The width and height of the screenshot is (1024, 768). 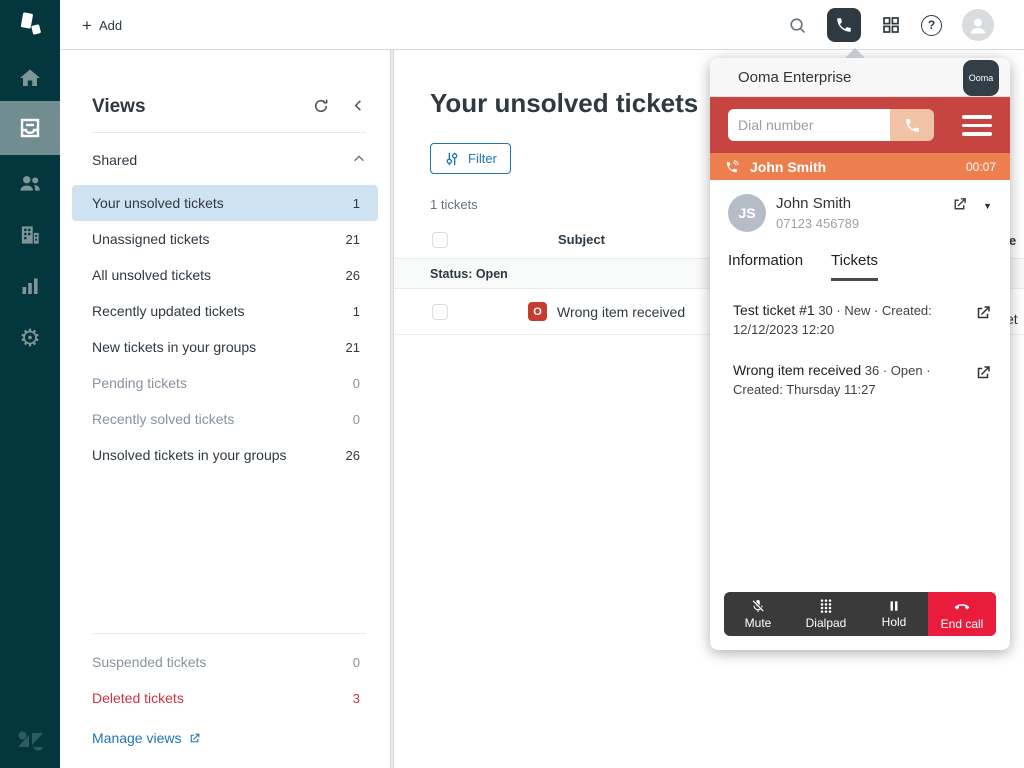 I want to click on sidebar-item-organizations, so click(x=30, y=235).